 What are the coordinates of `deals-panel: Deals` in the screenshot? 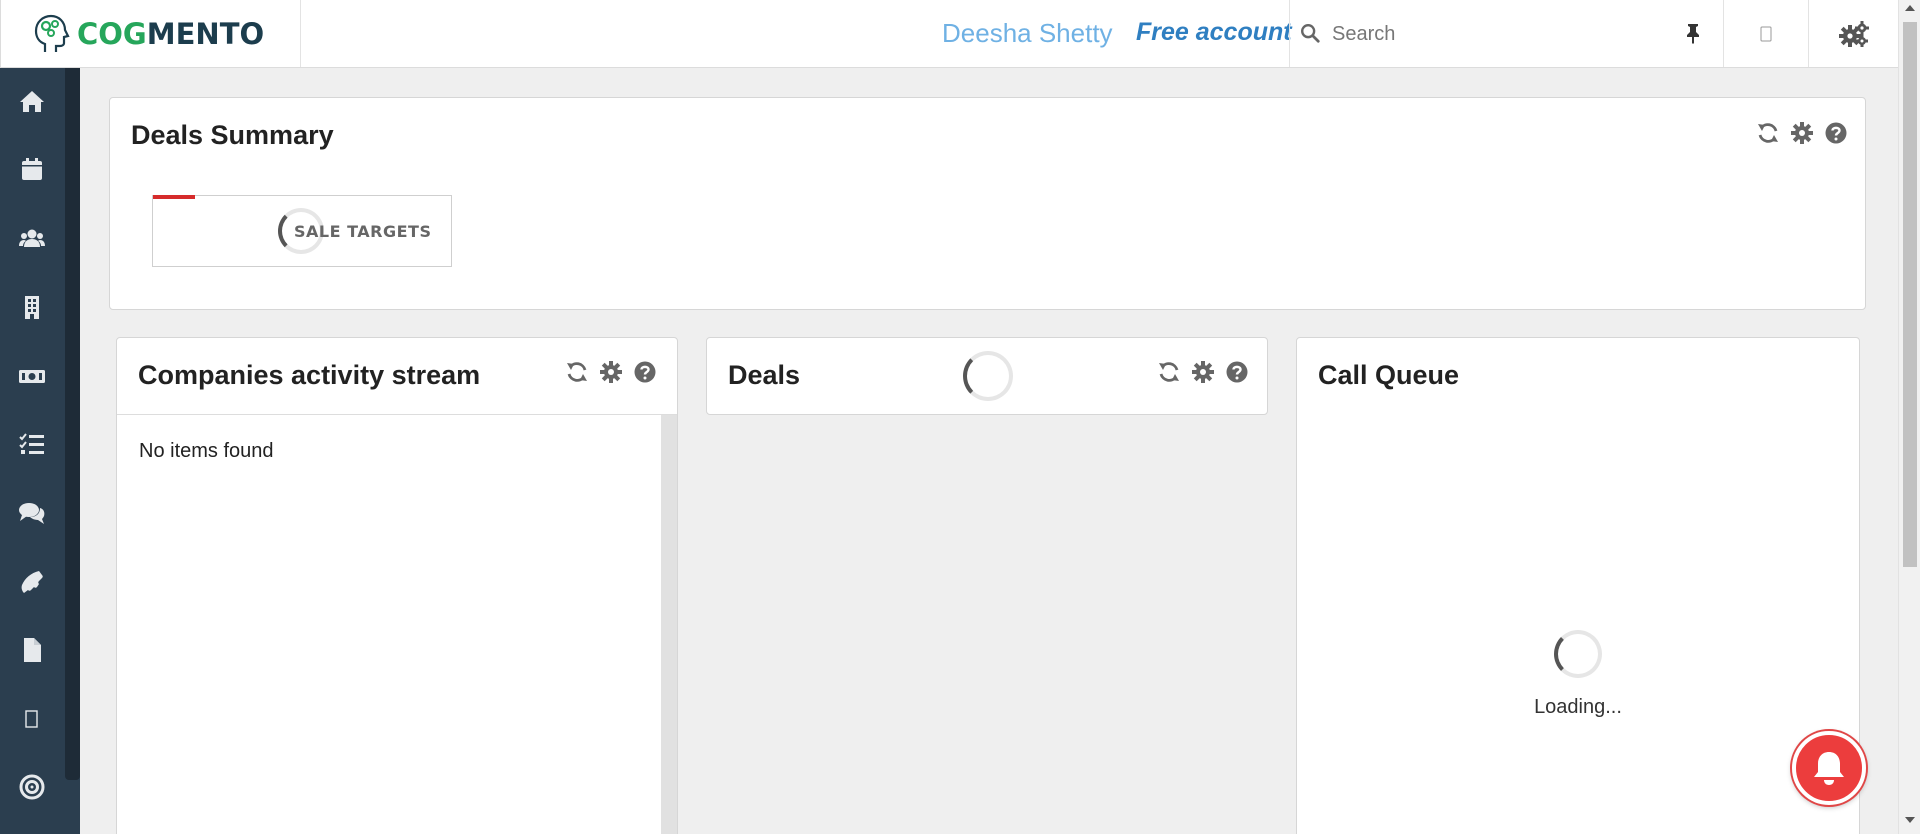 It's located at (987, 376).